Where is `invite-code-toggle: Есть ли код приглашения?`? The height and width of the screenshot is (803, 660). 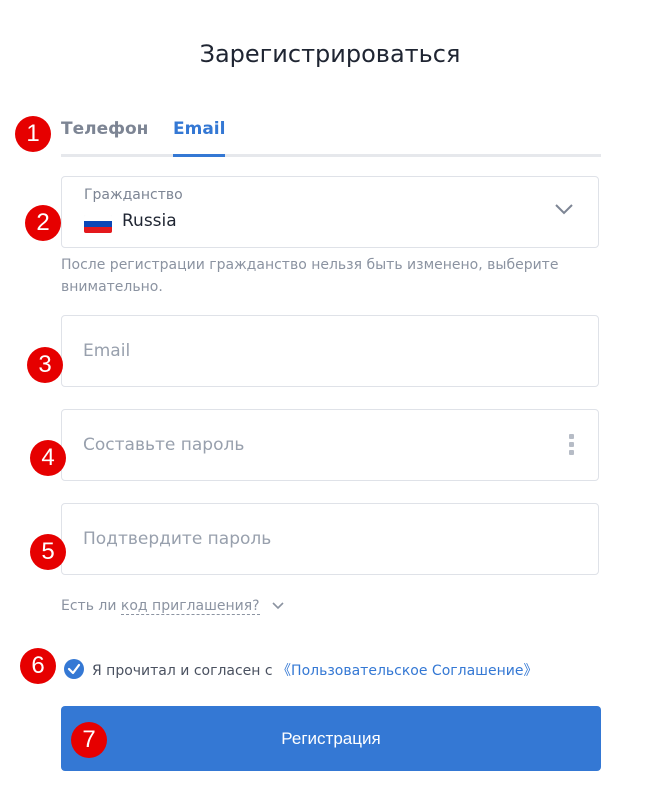
invite-code-toggle: Есть ли код приглашения? is located at coordinates (172, 606).